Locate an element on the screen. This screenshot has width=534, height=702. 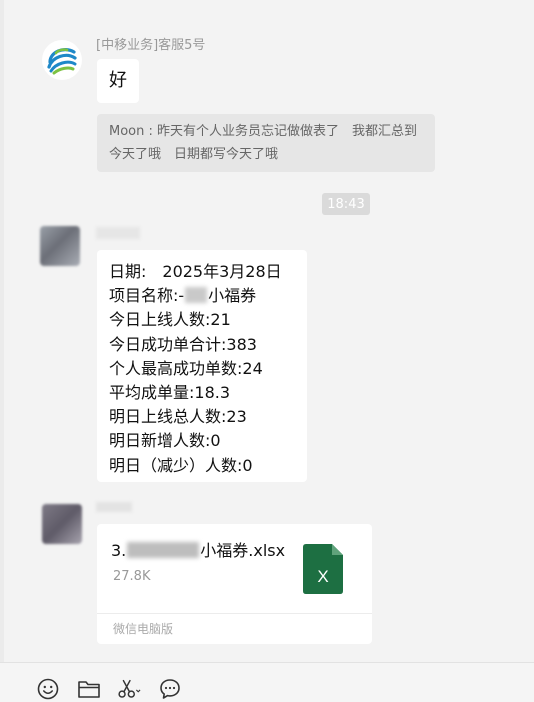
folder-icon is located at coordinates (89, 689).